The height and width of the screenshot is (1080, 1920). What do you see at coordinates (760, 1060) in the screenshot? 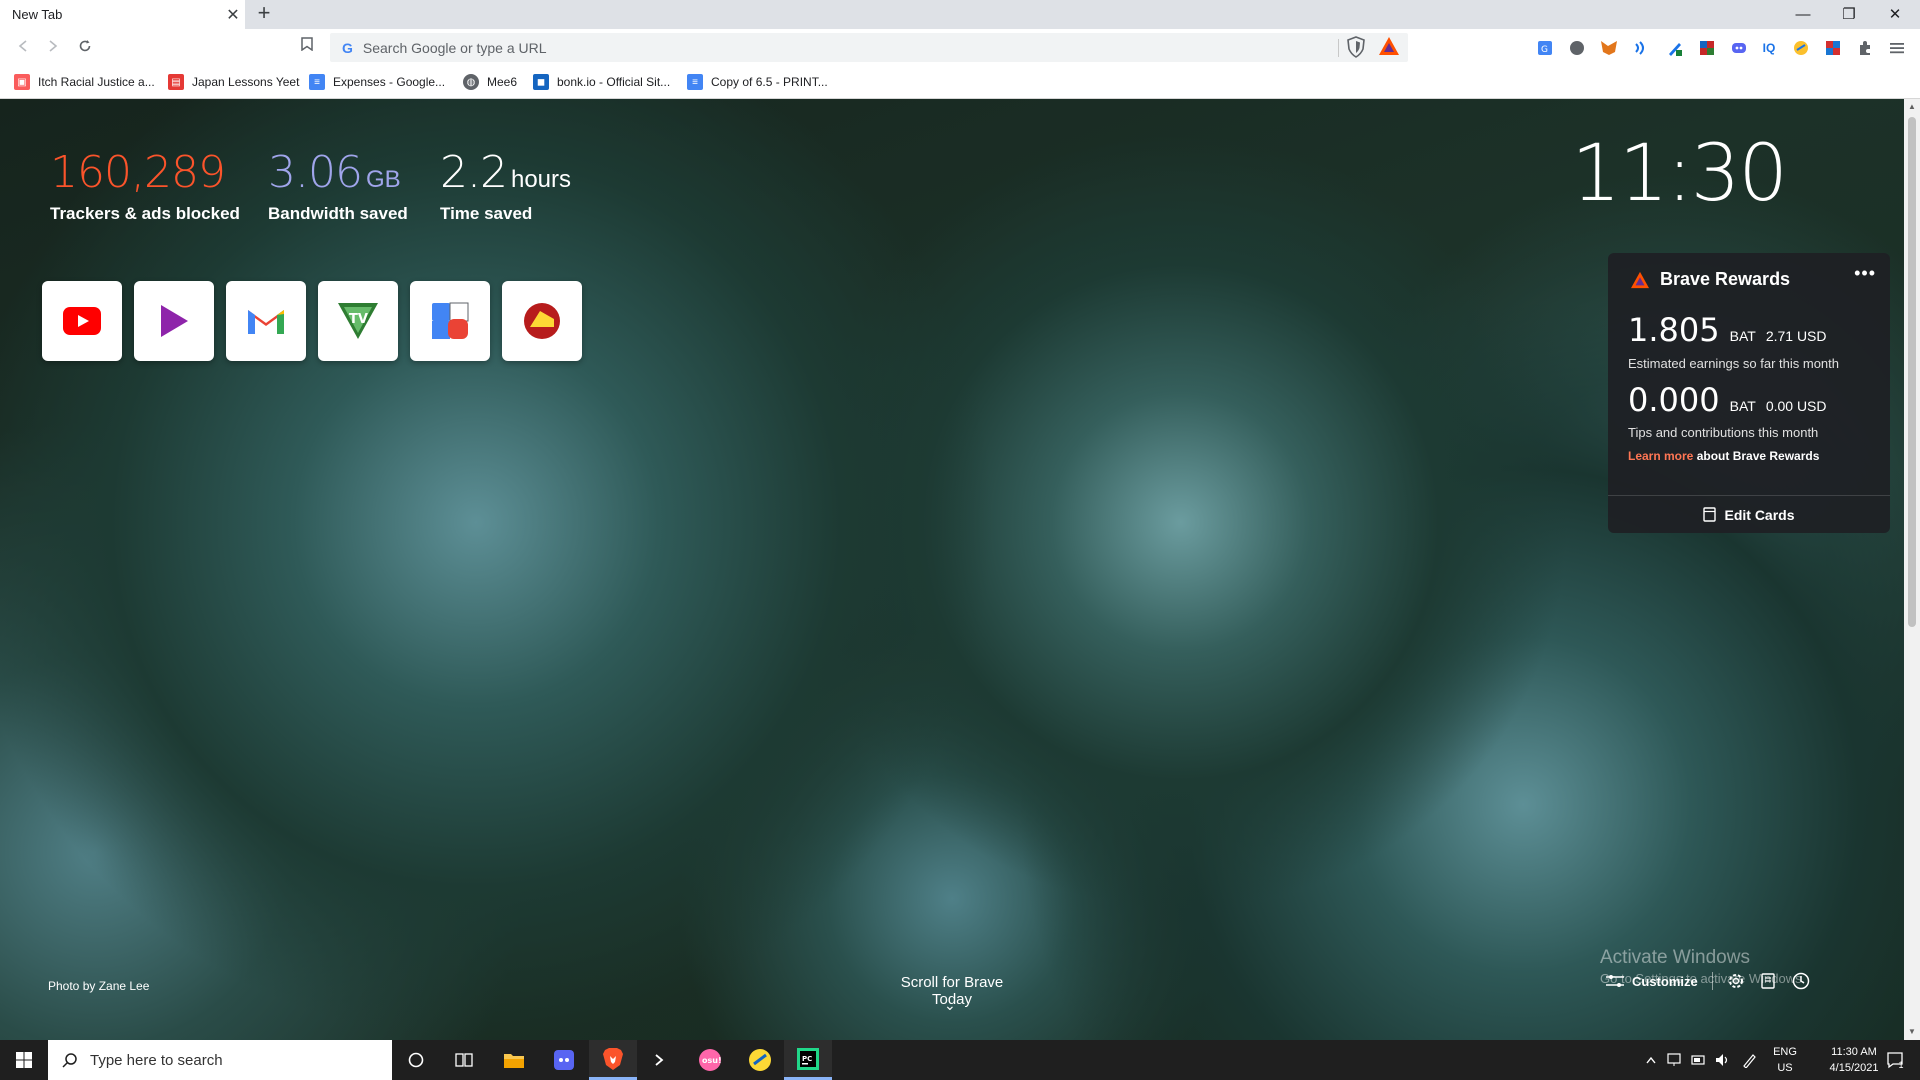
I see `norton-taskbar-button` at bounding box center [760, 1060].